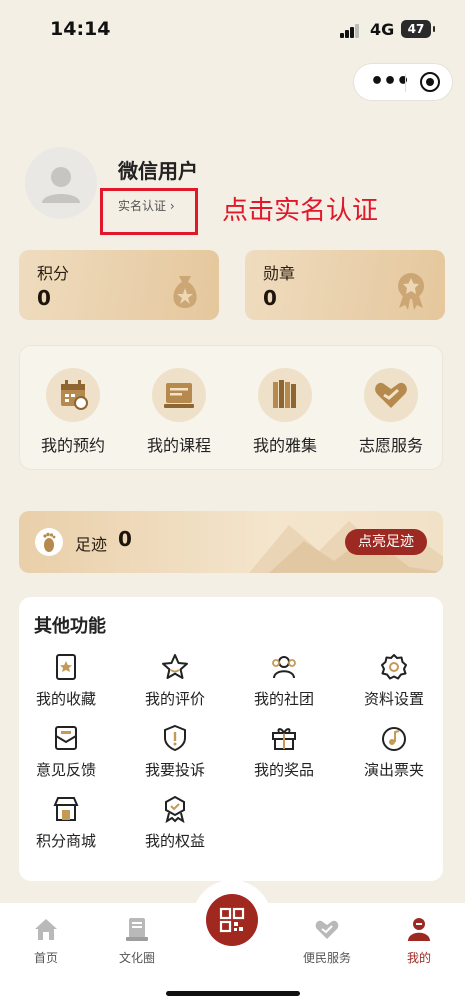 The image size is (465, 1007). Describe the element at coordinates (175, 809) in the screenshot. I see `badge-icon` at that location.